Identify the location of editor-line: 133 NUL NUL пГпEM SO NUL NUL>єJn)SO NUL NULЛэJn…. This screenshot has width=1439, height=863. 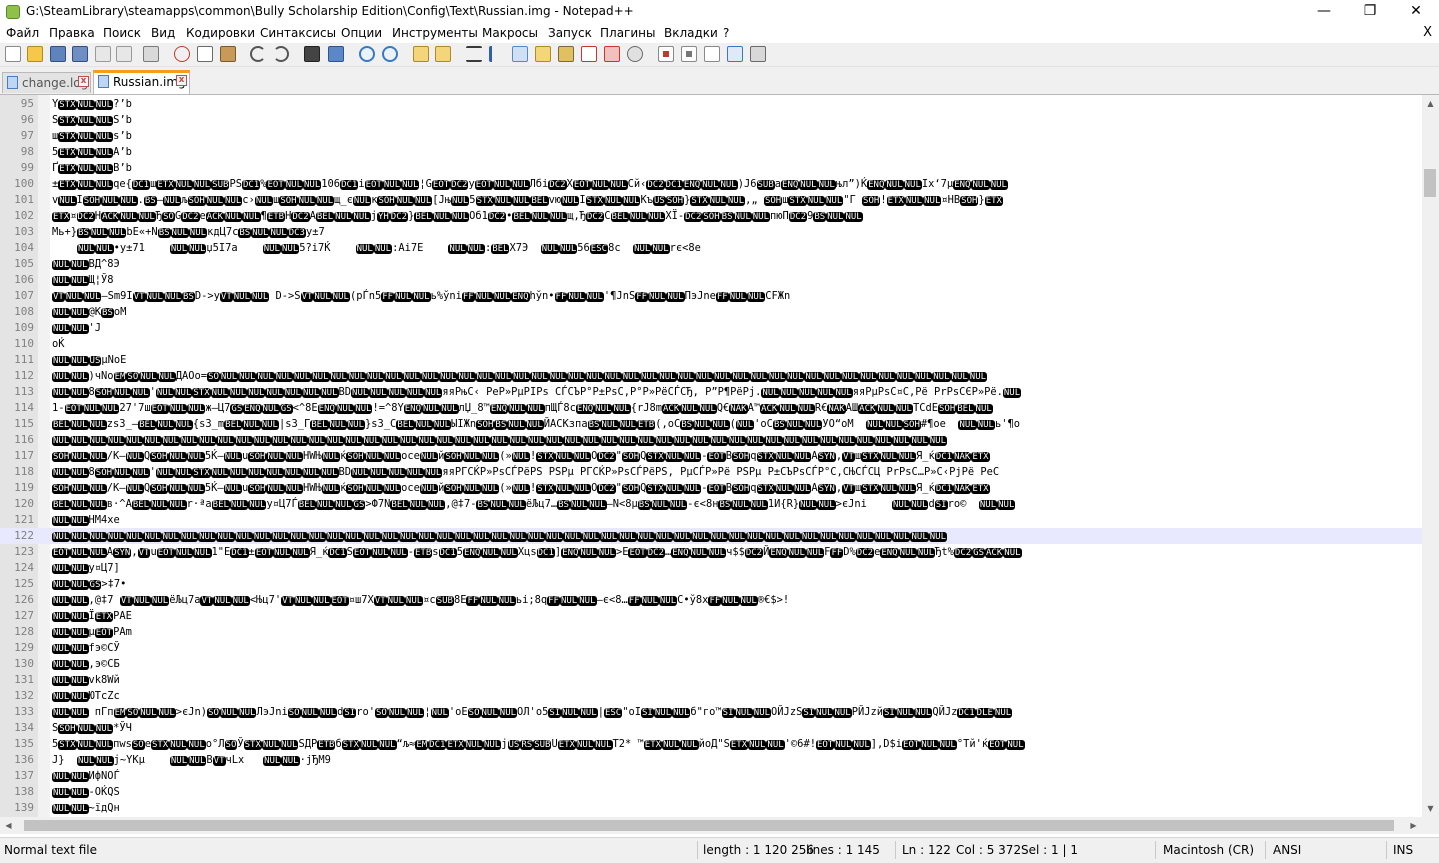
(711, 712).